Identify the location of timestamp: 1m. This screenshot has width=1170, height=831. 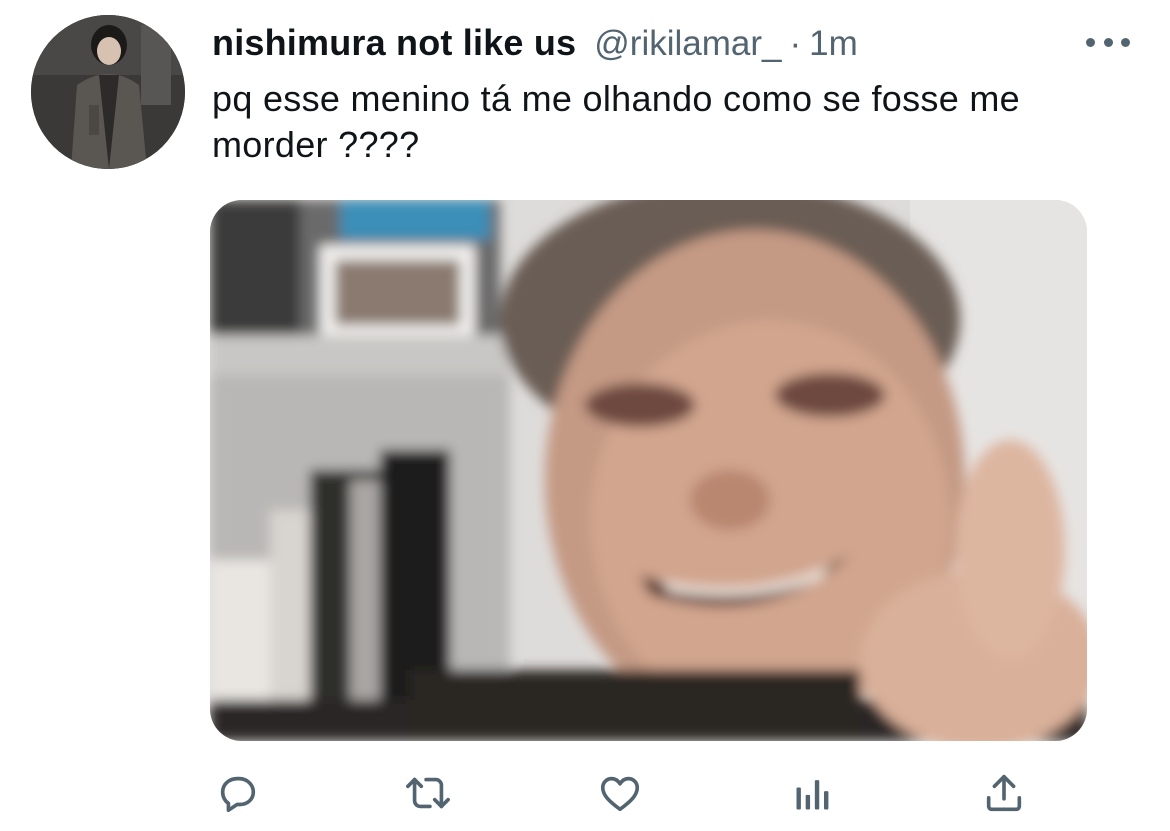
(833, 44).